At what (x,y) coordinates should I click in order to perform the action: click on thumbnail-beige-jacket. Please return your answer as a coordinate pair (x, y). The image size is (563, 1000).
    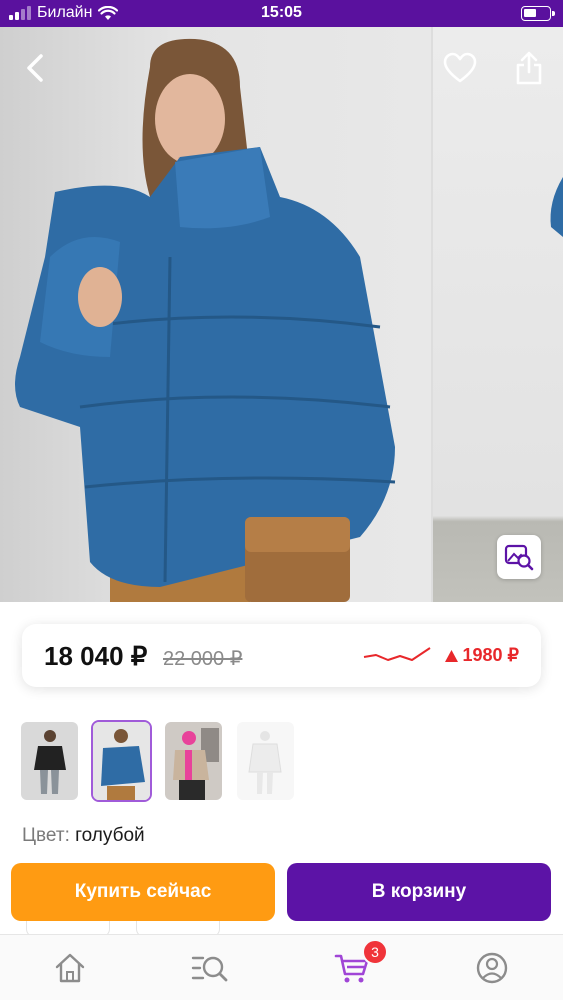
    Looking at the image, I should click on (193, 761).